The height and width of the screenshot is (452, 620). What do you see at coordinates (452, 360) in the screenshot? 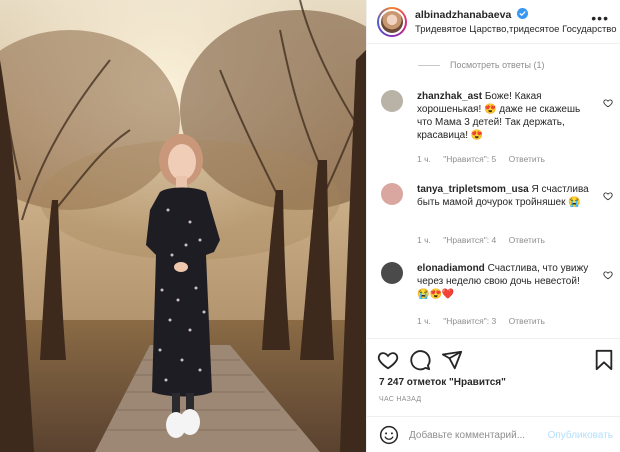
I see `share-paper-plane-icon` at bounding box center [452, 360].